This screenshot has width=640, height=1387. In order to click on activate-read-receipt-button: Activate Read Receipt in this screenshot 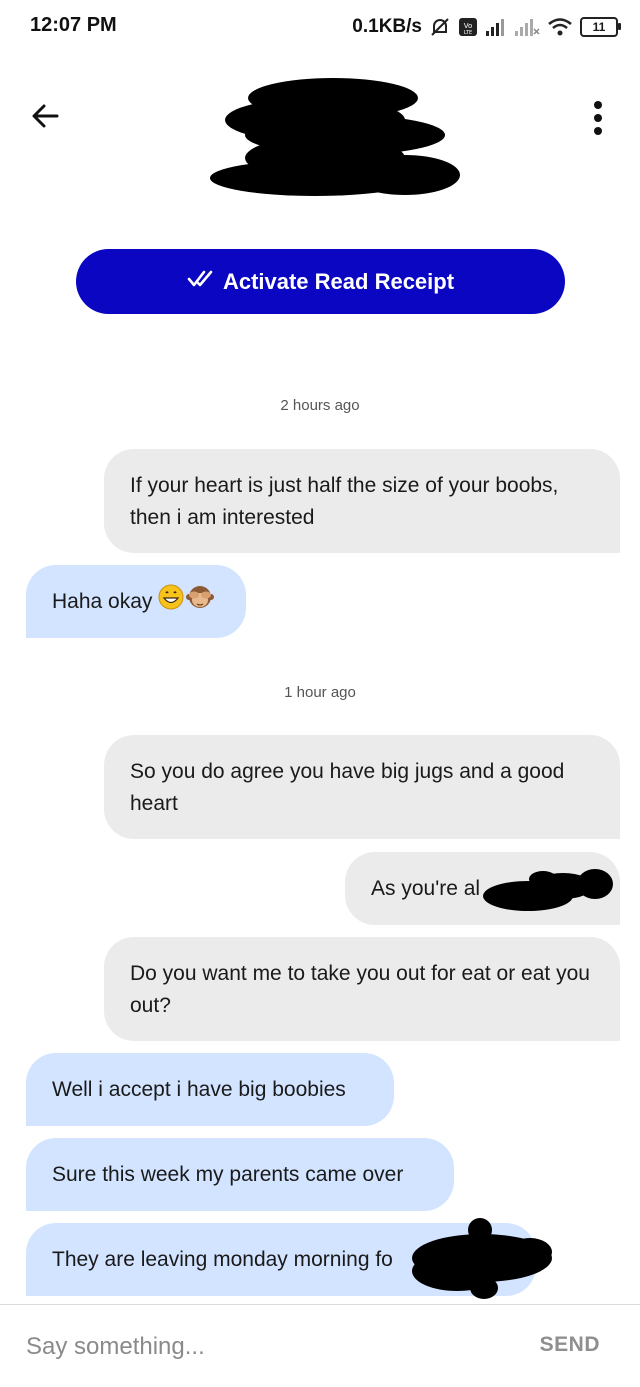, I will do `click(320, 281)`.